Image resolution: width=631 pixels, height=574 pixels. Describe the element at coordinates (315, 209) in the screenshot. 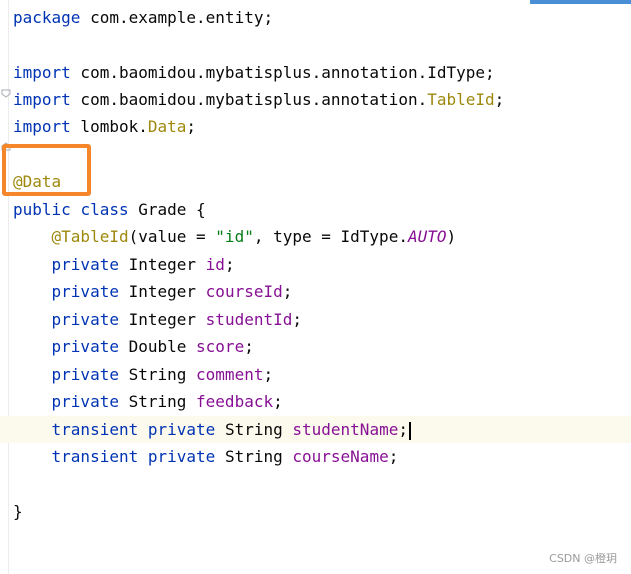

I see `code-line-8: public class Grade {` at that location.